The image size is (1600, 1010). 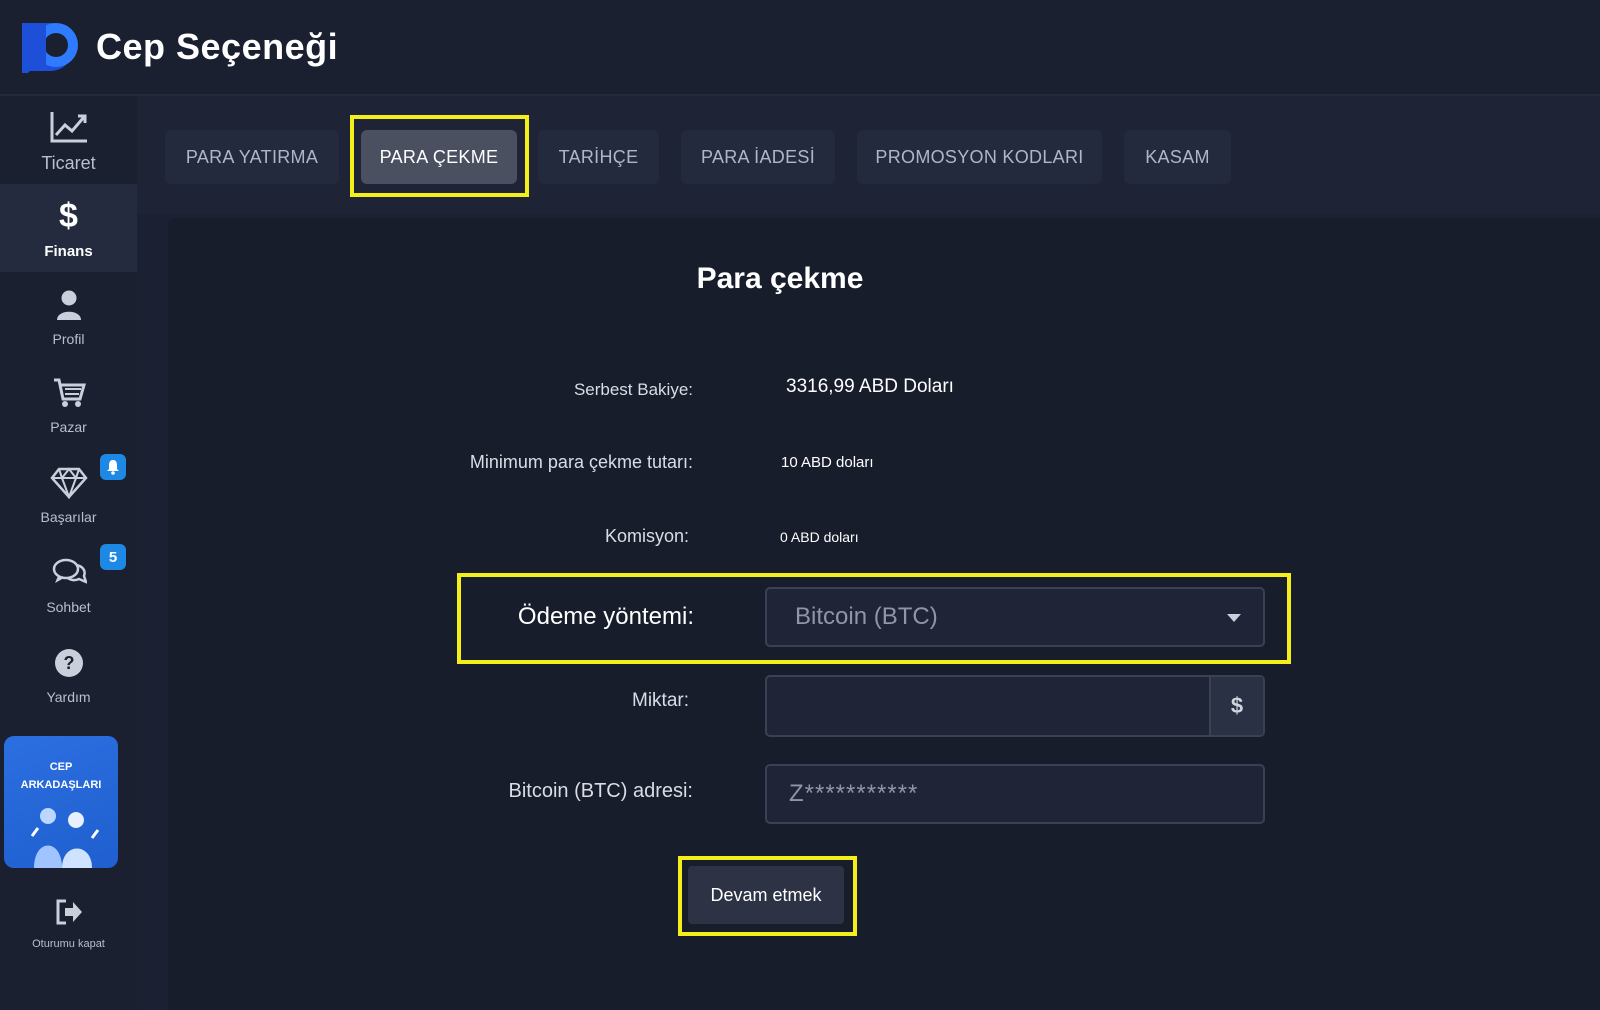 What do you see at coordinates (1234, 618) in the screenshot?
I see `caret-down-icon` at bounding box center [1234, 618].